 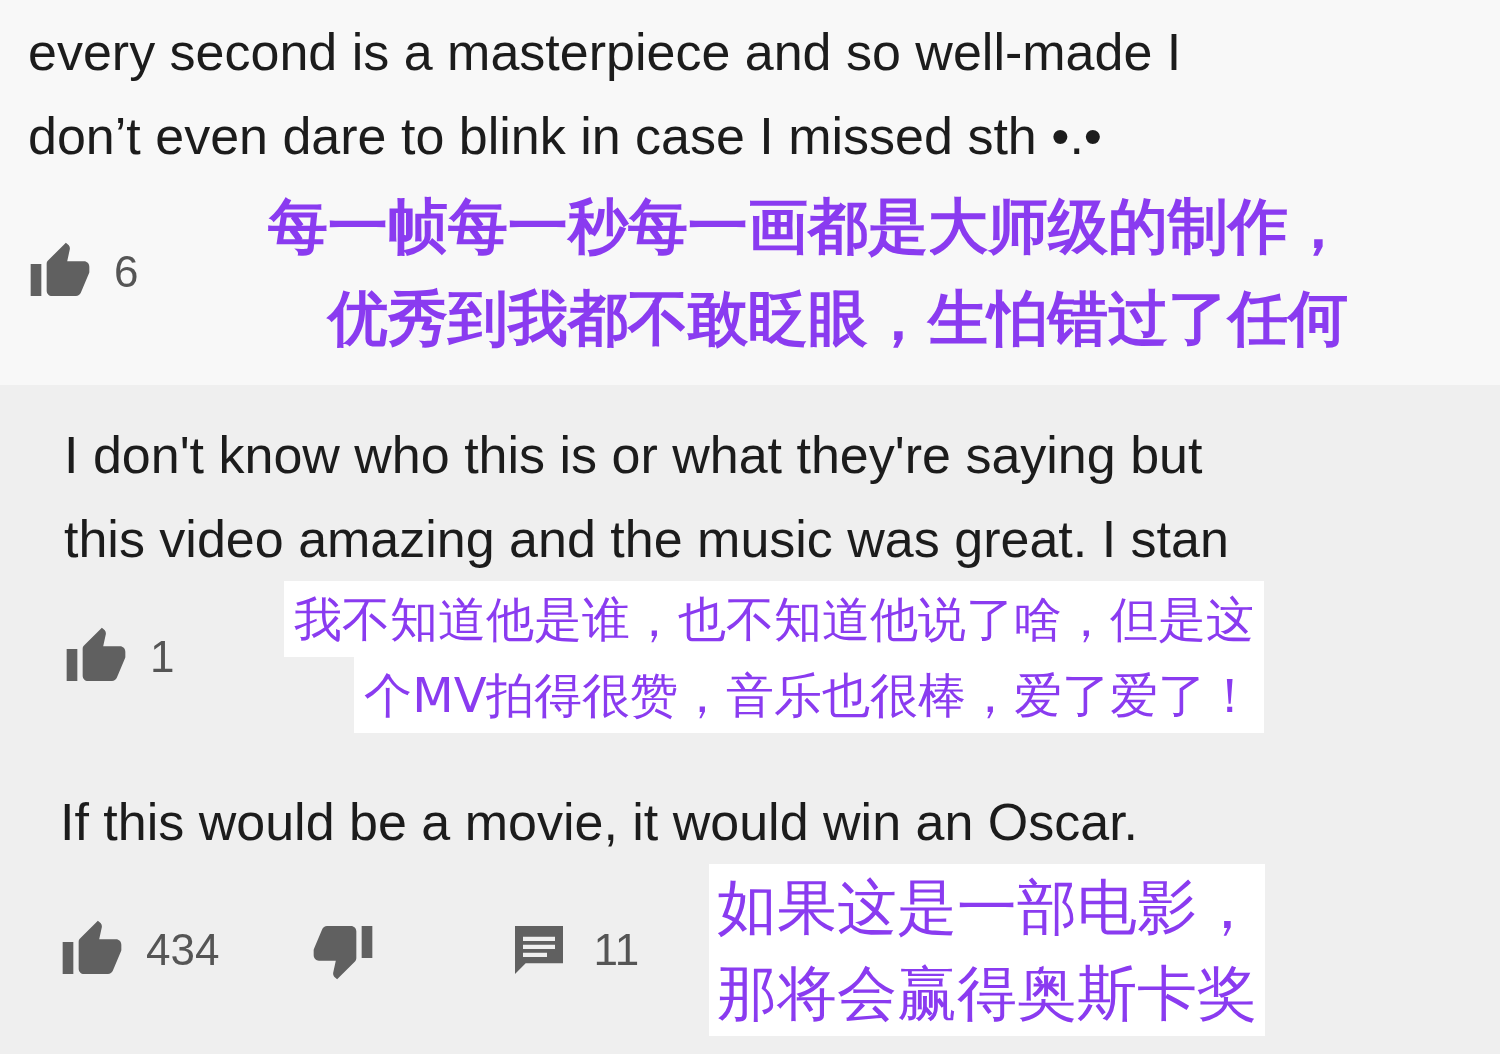 I want to click on translation-text: 每一帧每一秒每一画都是大师级的制作，, so click(x=808, y=226).